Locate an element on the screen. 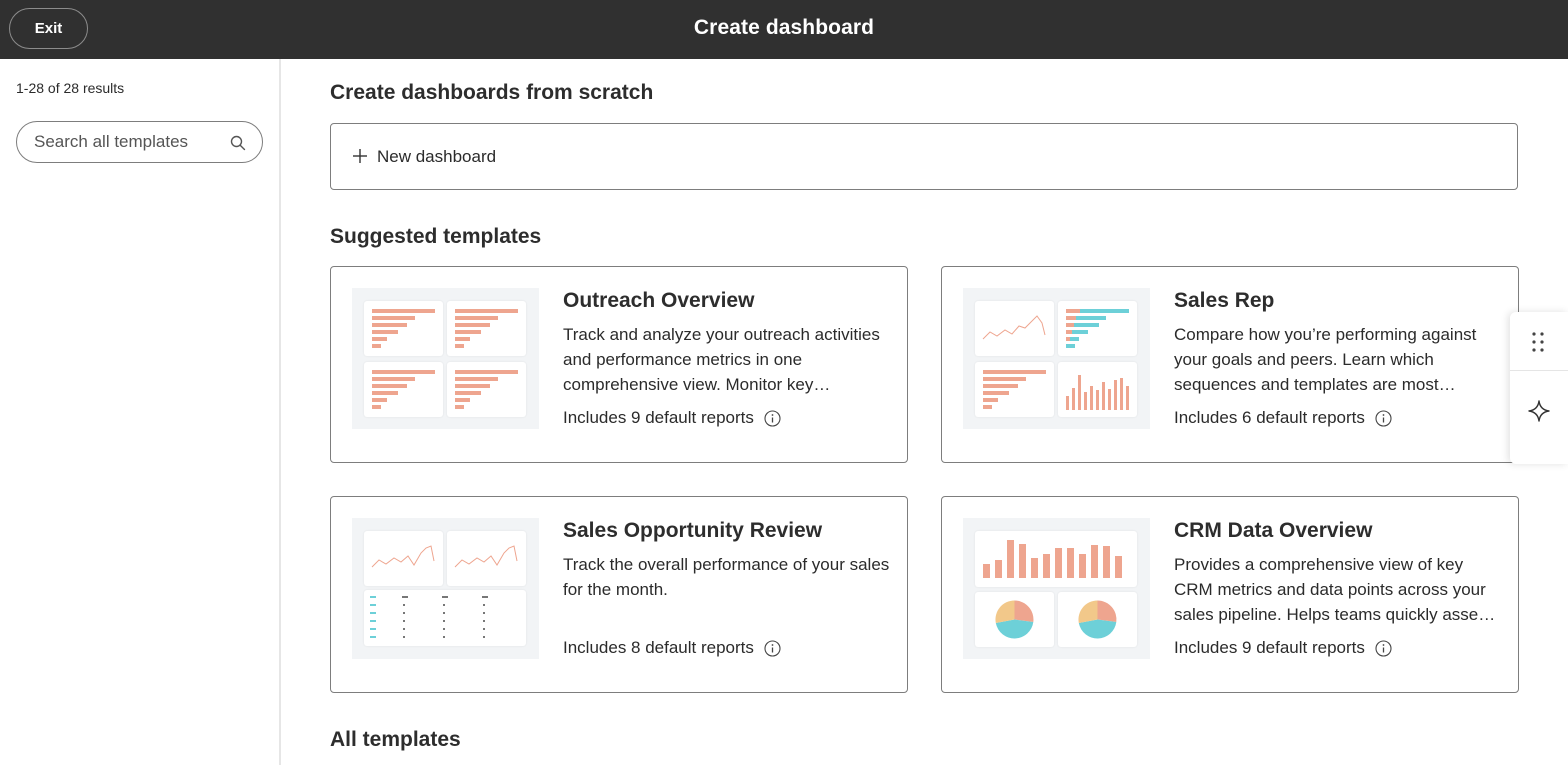  all-templates-heading: All templates is located at coordinates (395, 739).